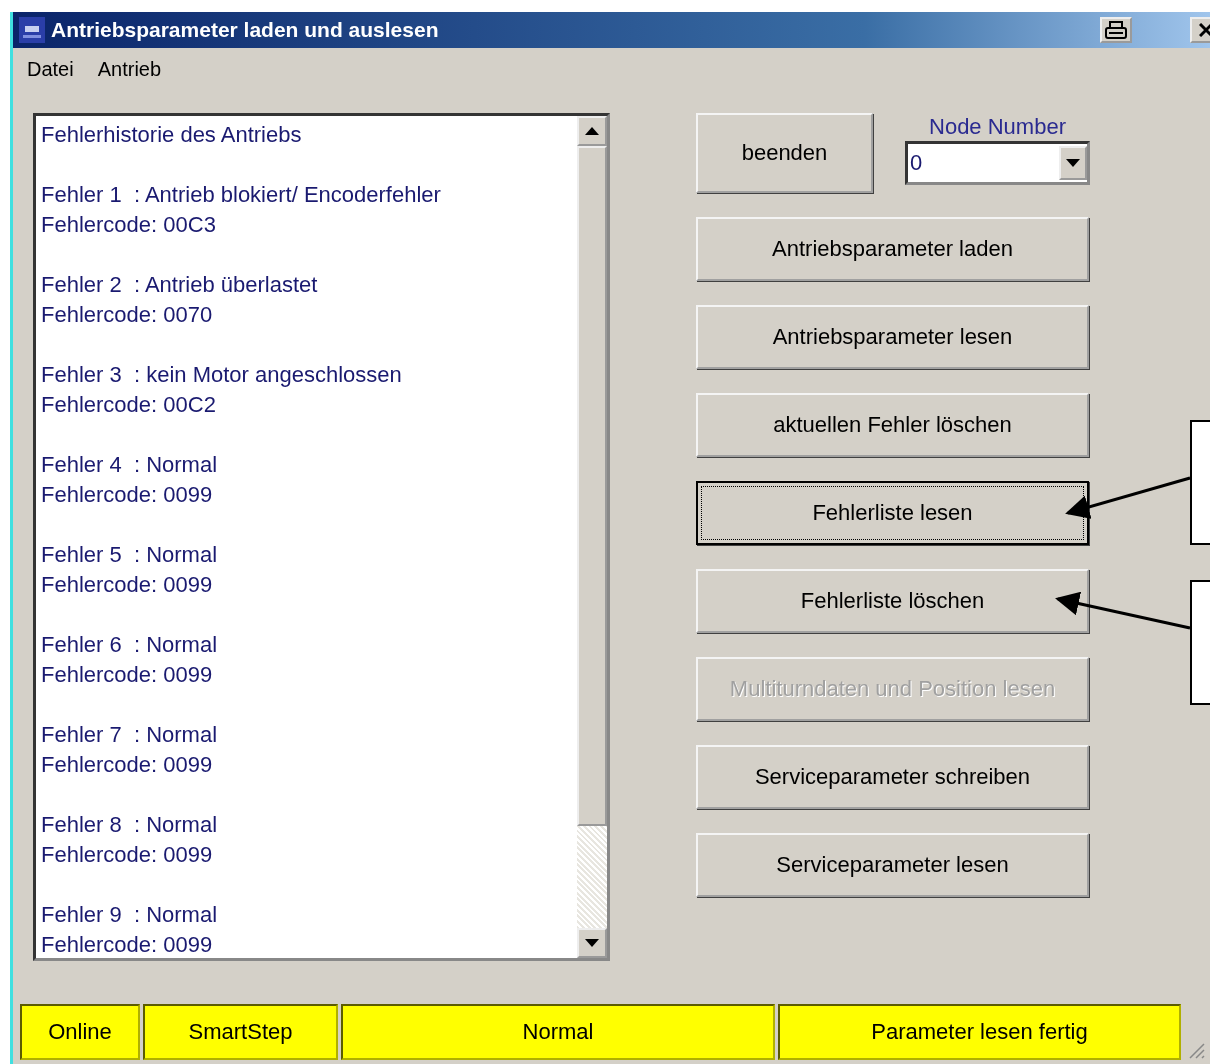 This screenshot has height=1064, width=1210. I want to click on quit-button: beenden, so click(784, 153).